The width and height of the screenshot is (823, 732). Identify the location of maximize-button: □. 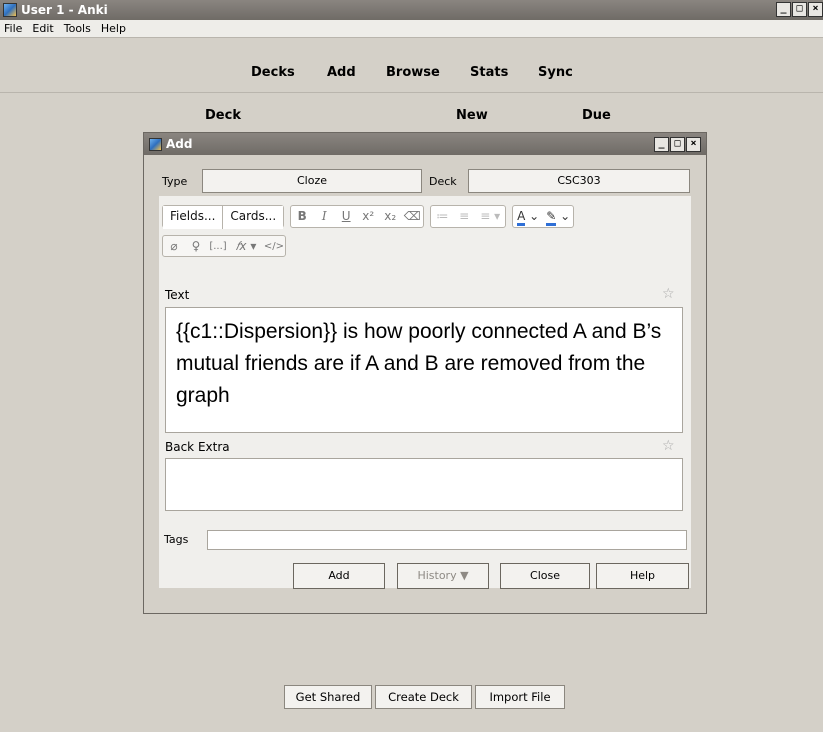
(799, 9).